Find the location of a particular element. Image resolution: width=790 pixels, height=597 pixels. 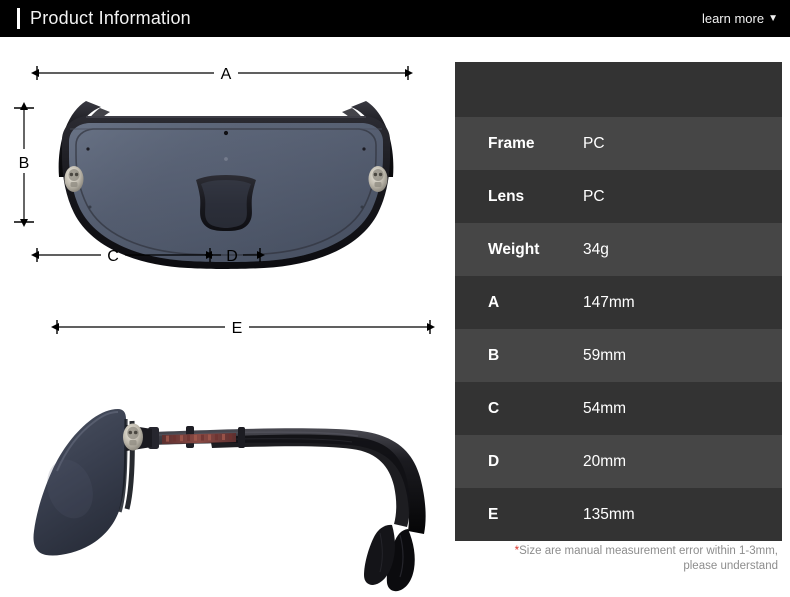

spec-value: 147mm is located at coordinates (609, 302).